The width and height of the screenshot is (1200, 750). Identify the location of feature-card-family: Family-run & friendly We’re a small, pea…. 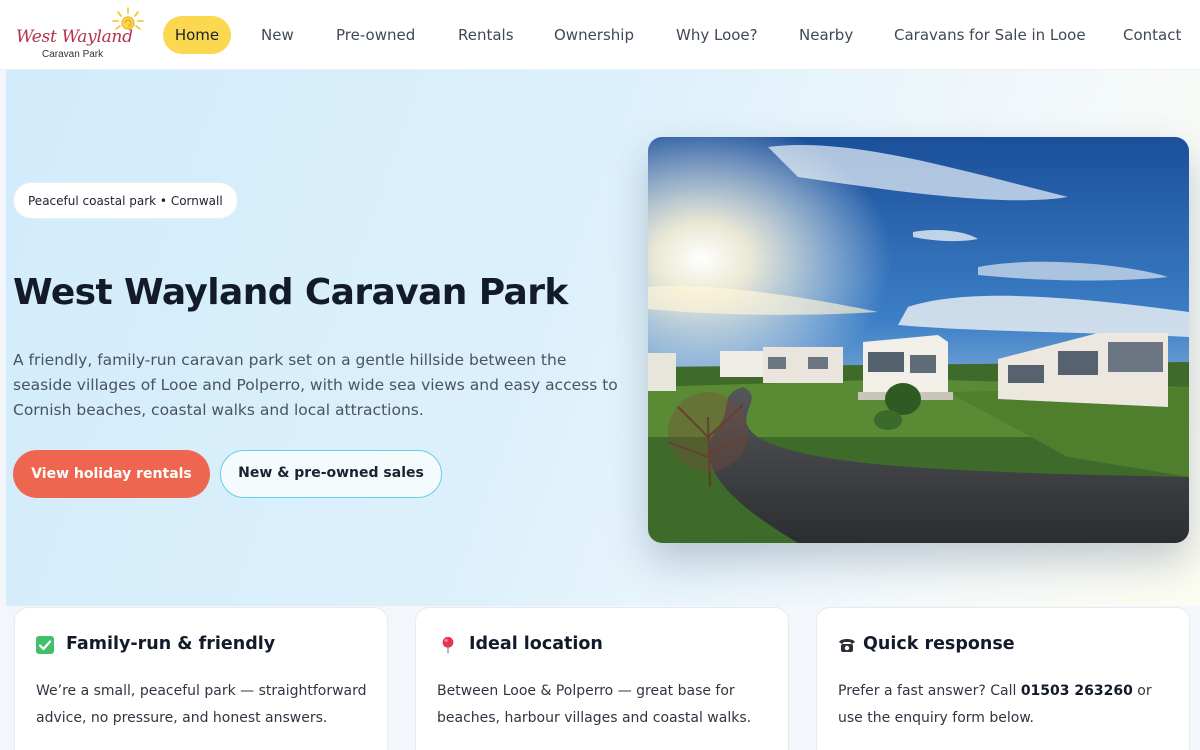
(201, 678).